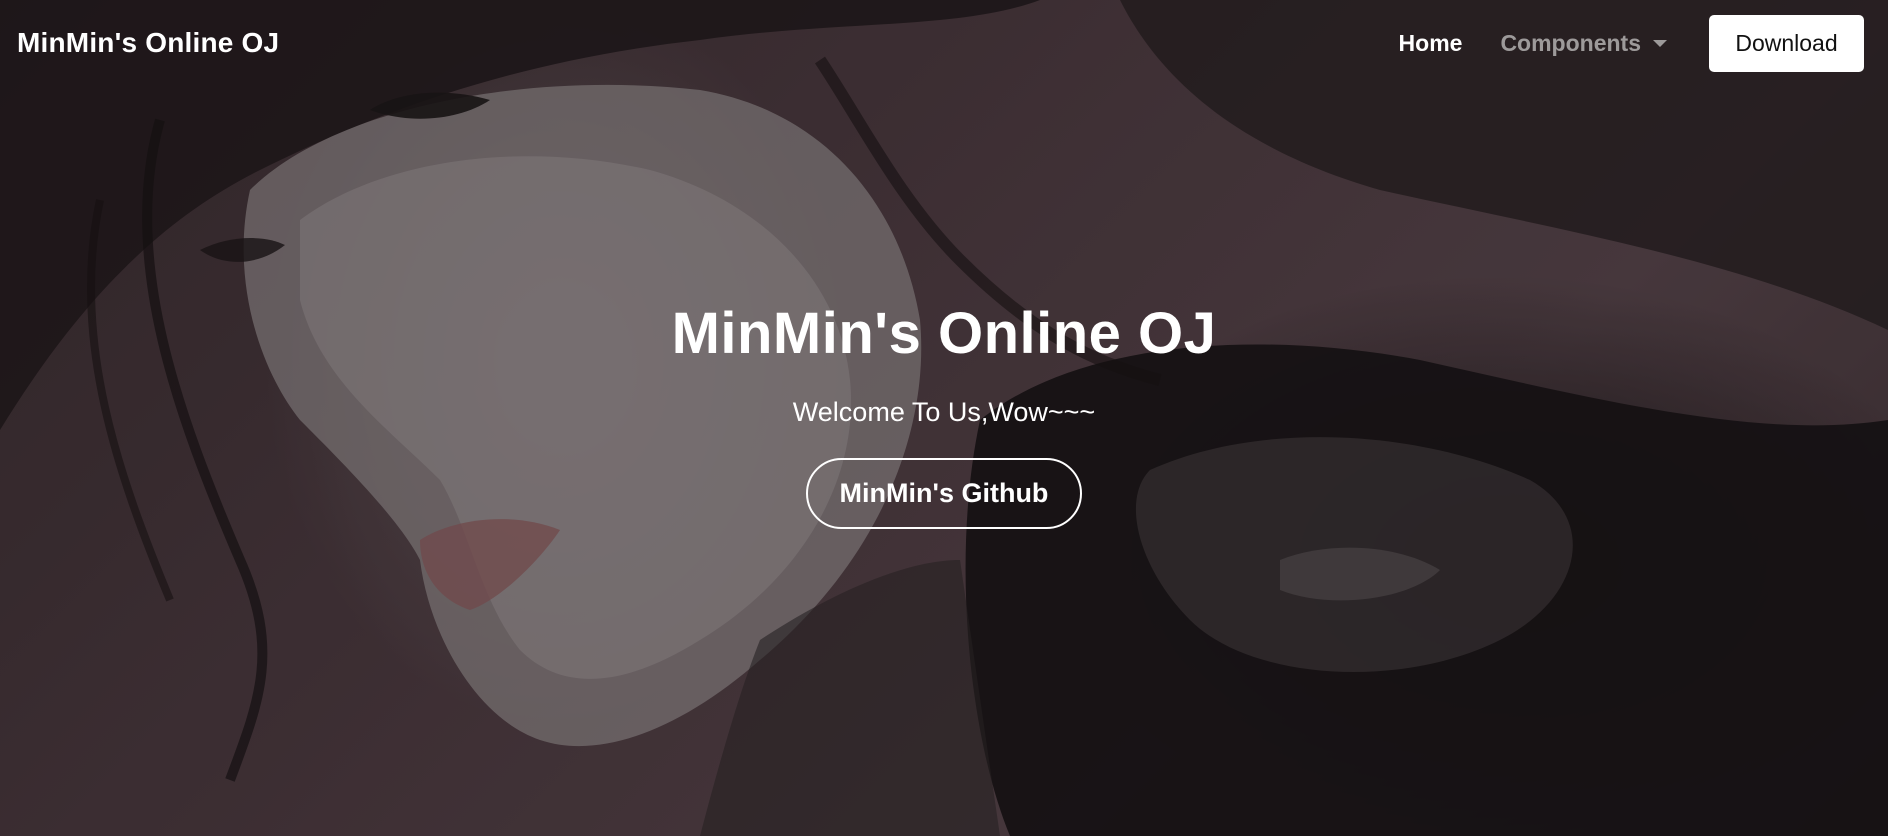 The height and width of the screenshot is (836, 1888). I want to click on nav-dropdown-components-label: Components, so click(1570, 42).